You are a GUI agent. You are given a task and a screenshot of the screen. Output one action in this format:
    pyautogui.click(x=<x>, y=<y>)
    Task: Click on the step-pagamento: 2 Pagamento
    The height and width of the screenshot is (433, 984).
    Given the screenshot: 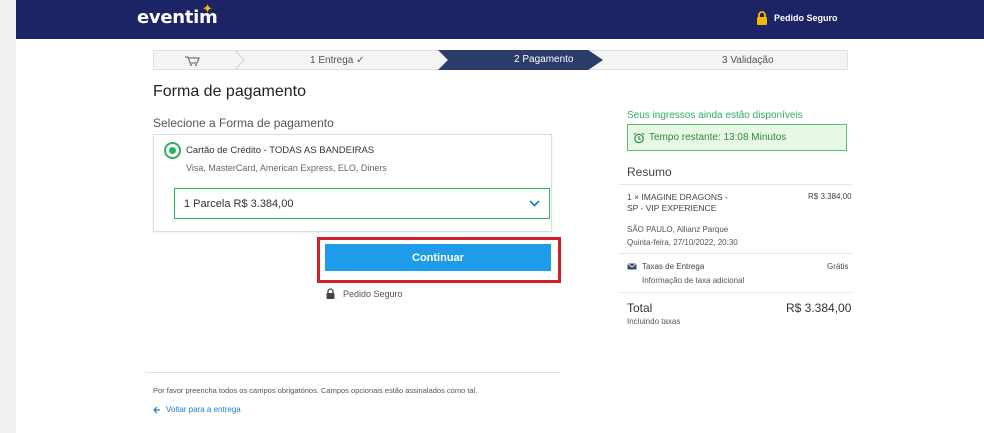 What is the action you would take?
    pyautogui.click(x=520, y=60)
    